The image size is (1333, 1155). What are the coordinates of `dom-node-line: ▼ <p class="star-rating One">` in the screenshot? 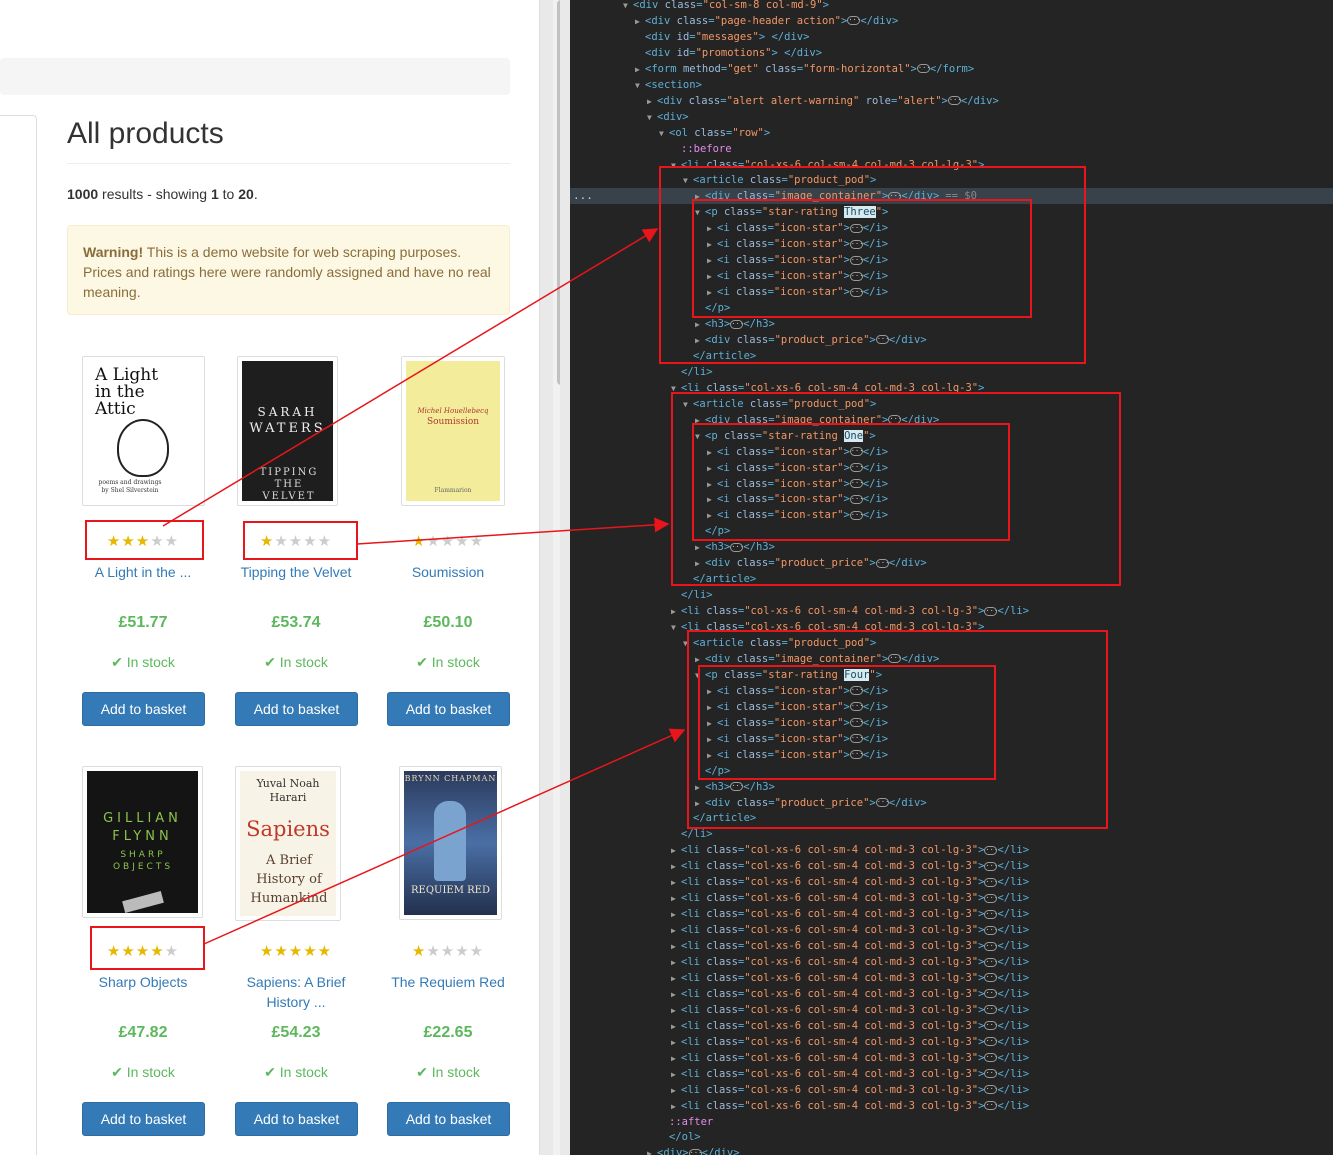 It's located at (951, 436).